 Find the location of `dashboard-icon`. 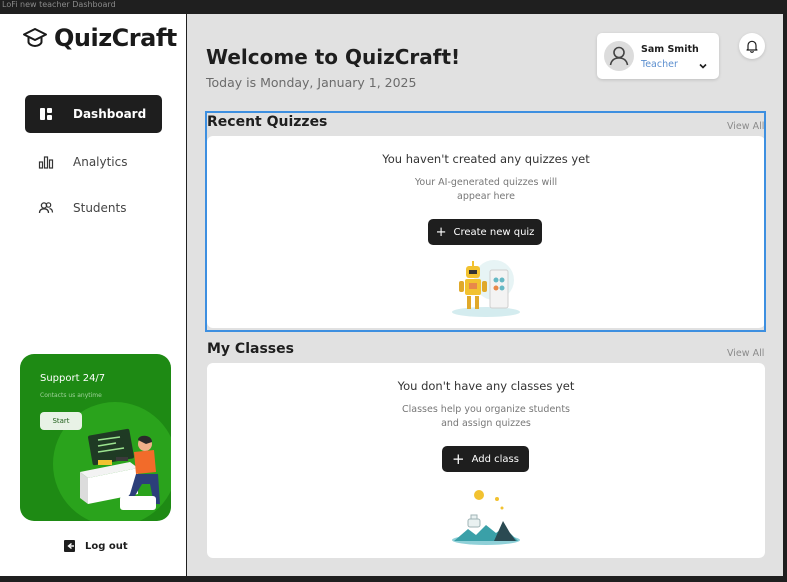

dashboard-icon is located at coordinates (46, 114).